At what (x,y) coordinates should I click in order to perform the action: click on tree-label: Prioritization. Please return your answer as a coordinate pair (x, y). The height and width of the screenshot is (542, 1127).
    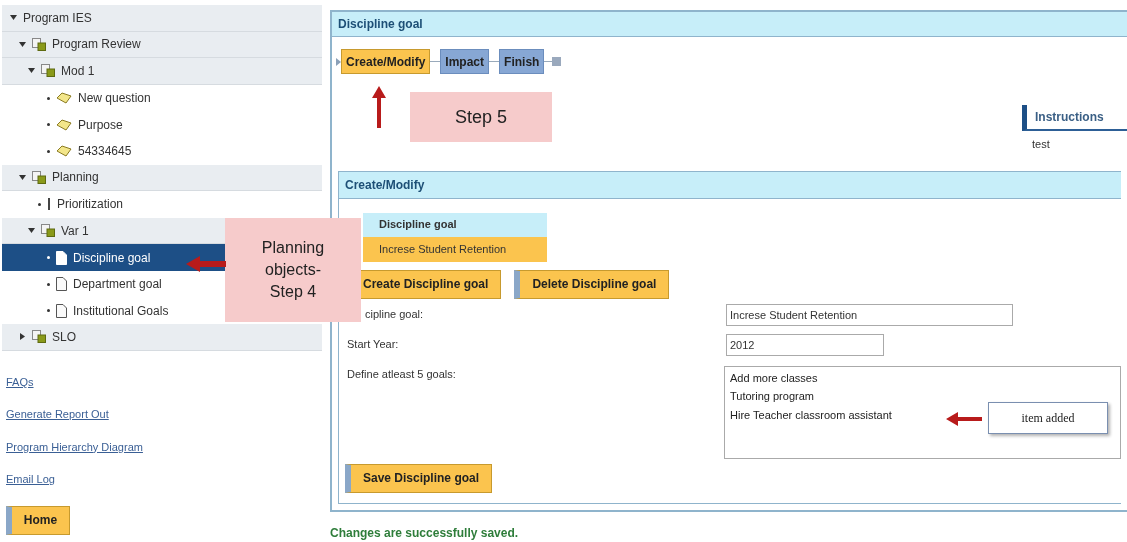
    Looking at the image, I should click on (90, 205).